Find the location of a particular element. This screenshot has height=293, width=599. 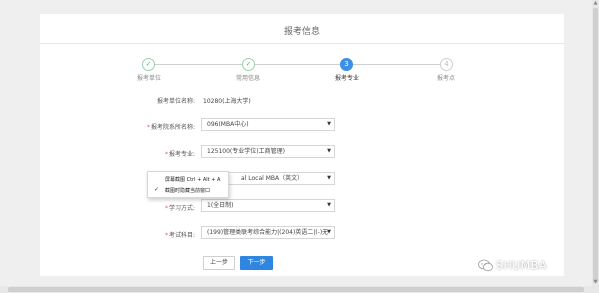

major-label-text: 报考专业: is located at coordinates (181, 154).